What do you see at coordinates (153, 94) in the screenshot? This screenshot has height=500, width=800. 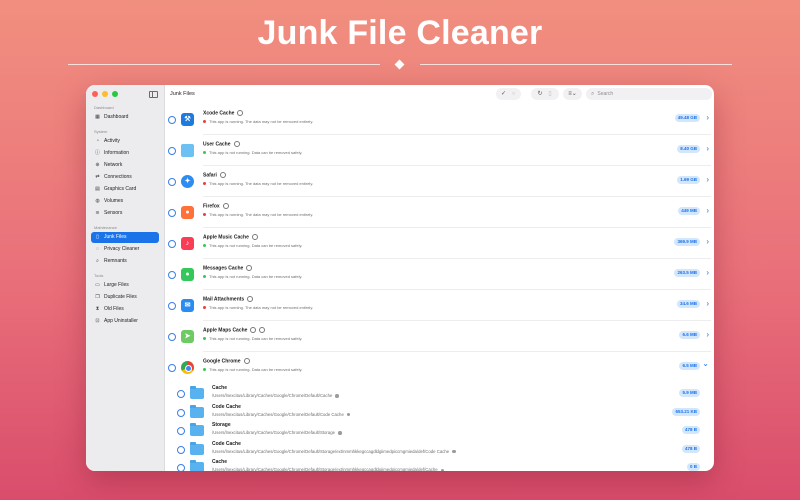 I see `sidebar-toggle-icon` at bounding box center [153, 94].